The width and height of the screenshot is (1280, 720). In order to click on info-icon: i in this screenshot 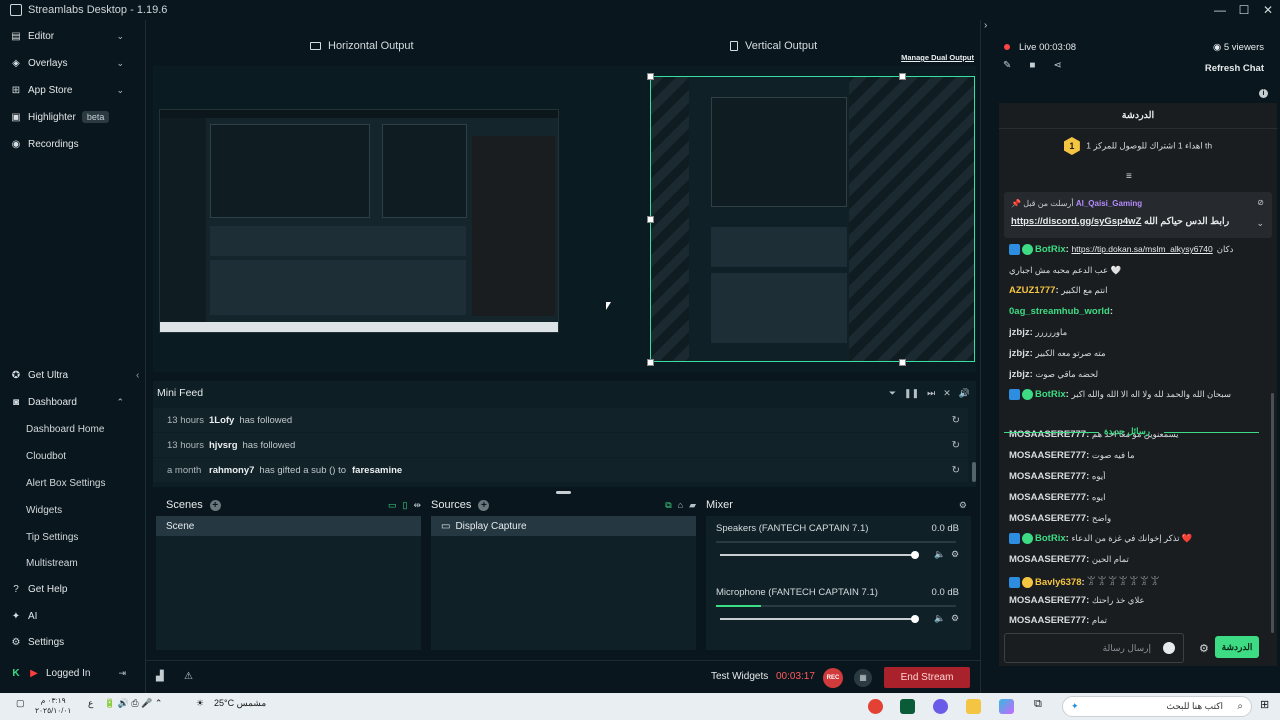, I will do `click(1263, 93)`.